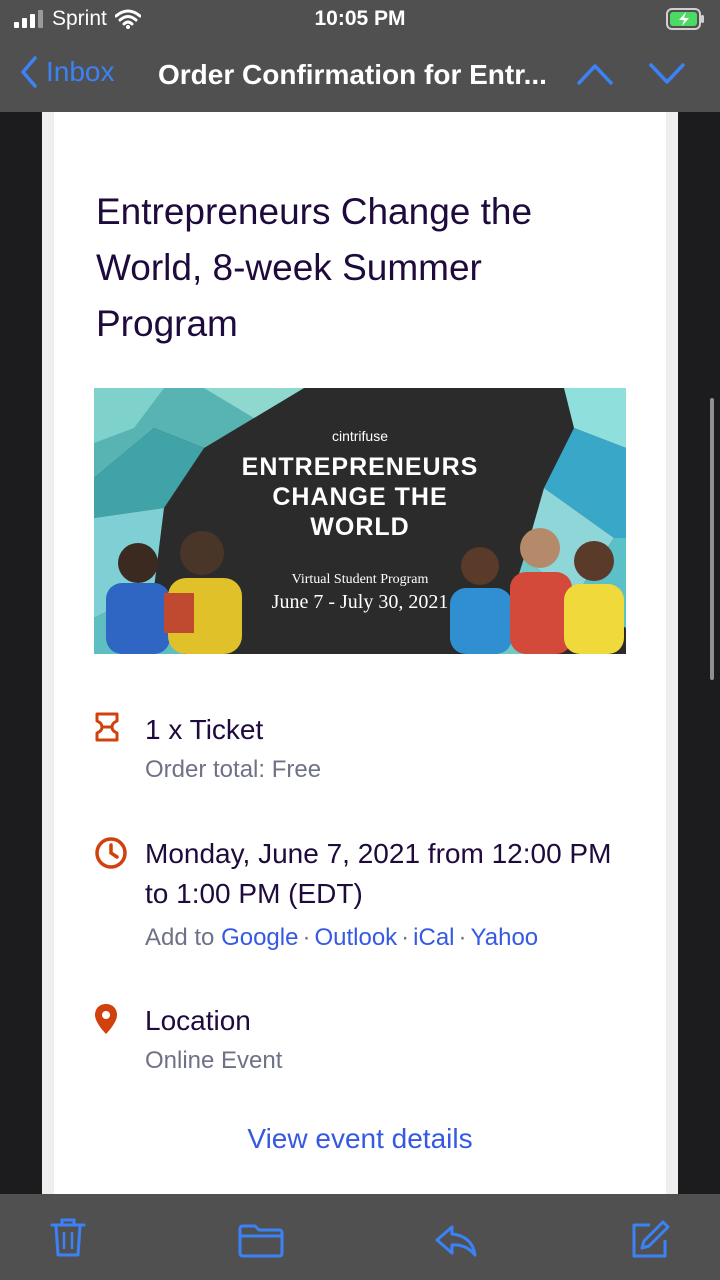 This screenshot has width=720, height=1280. I want to click on location-row: Location Online Event, so click(364, 1041).